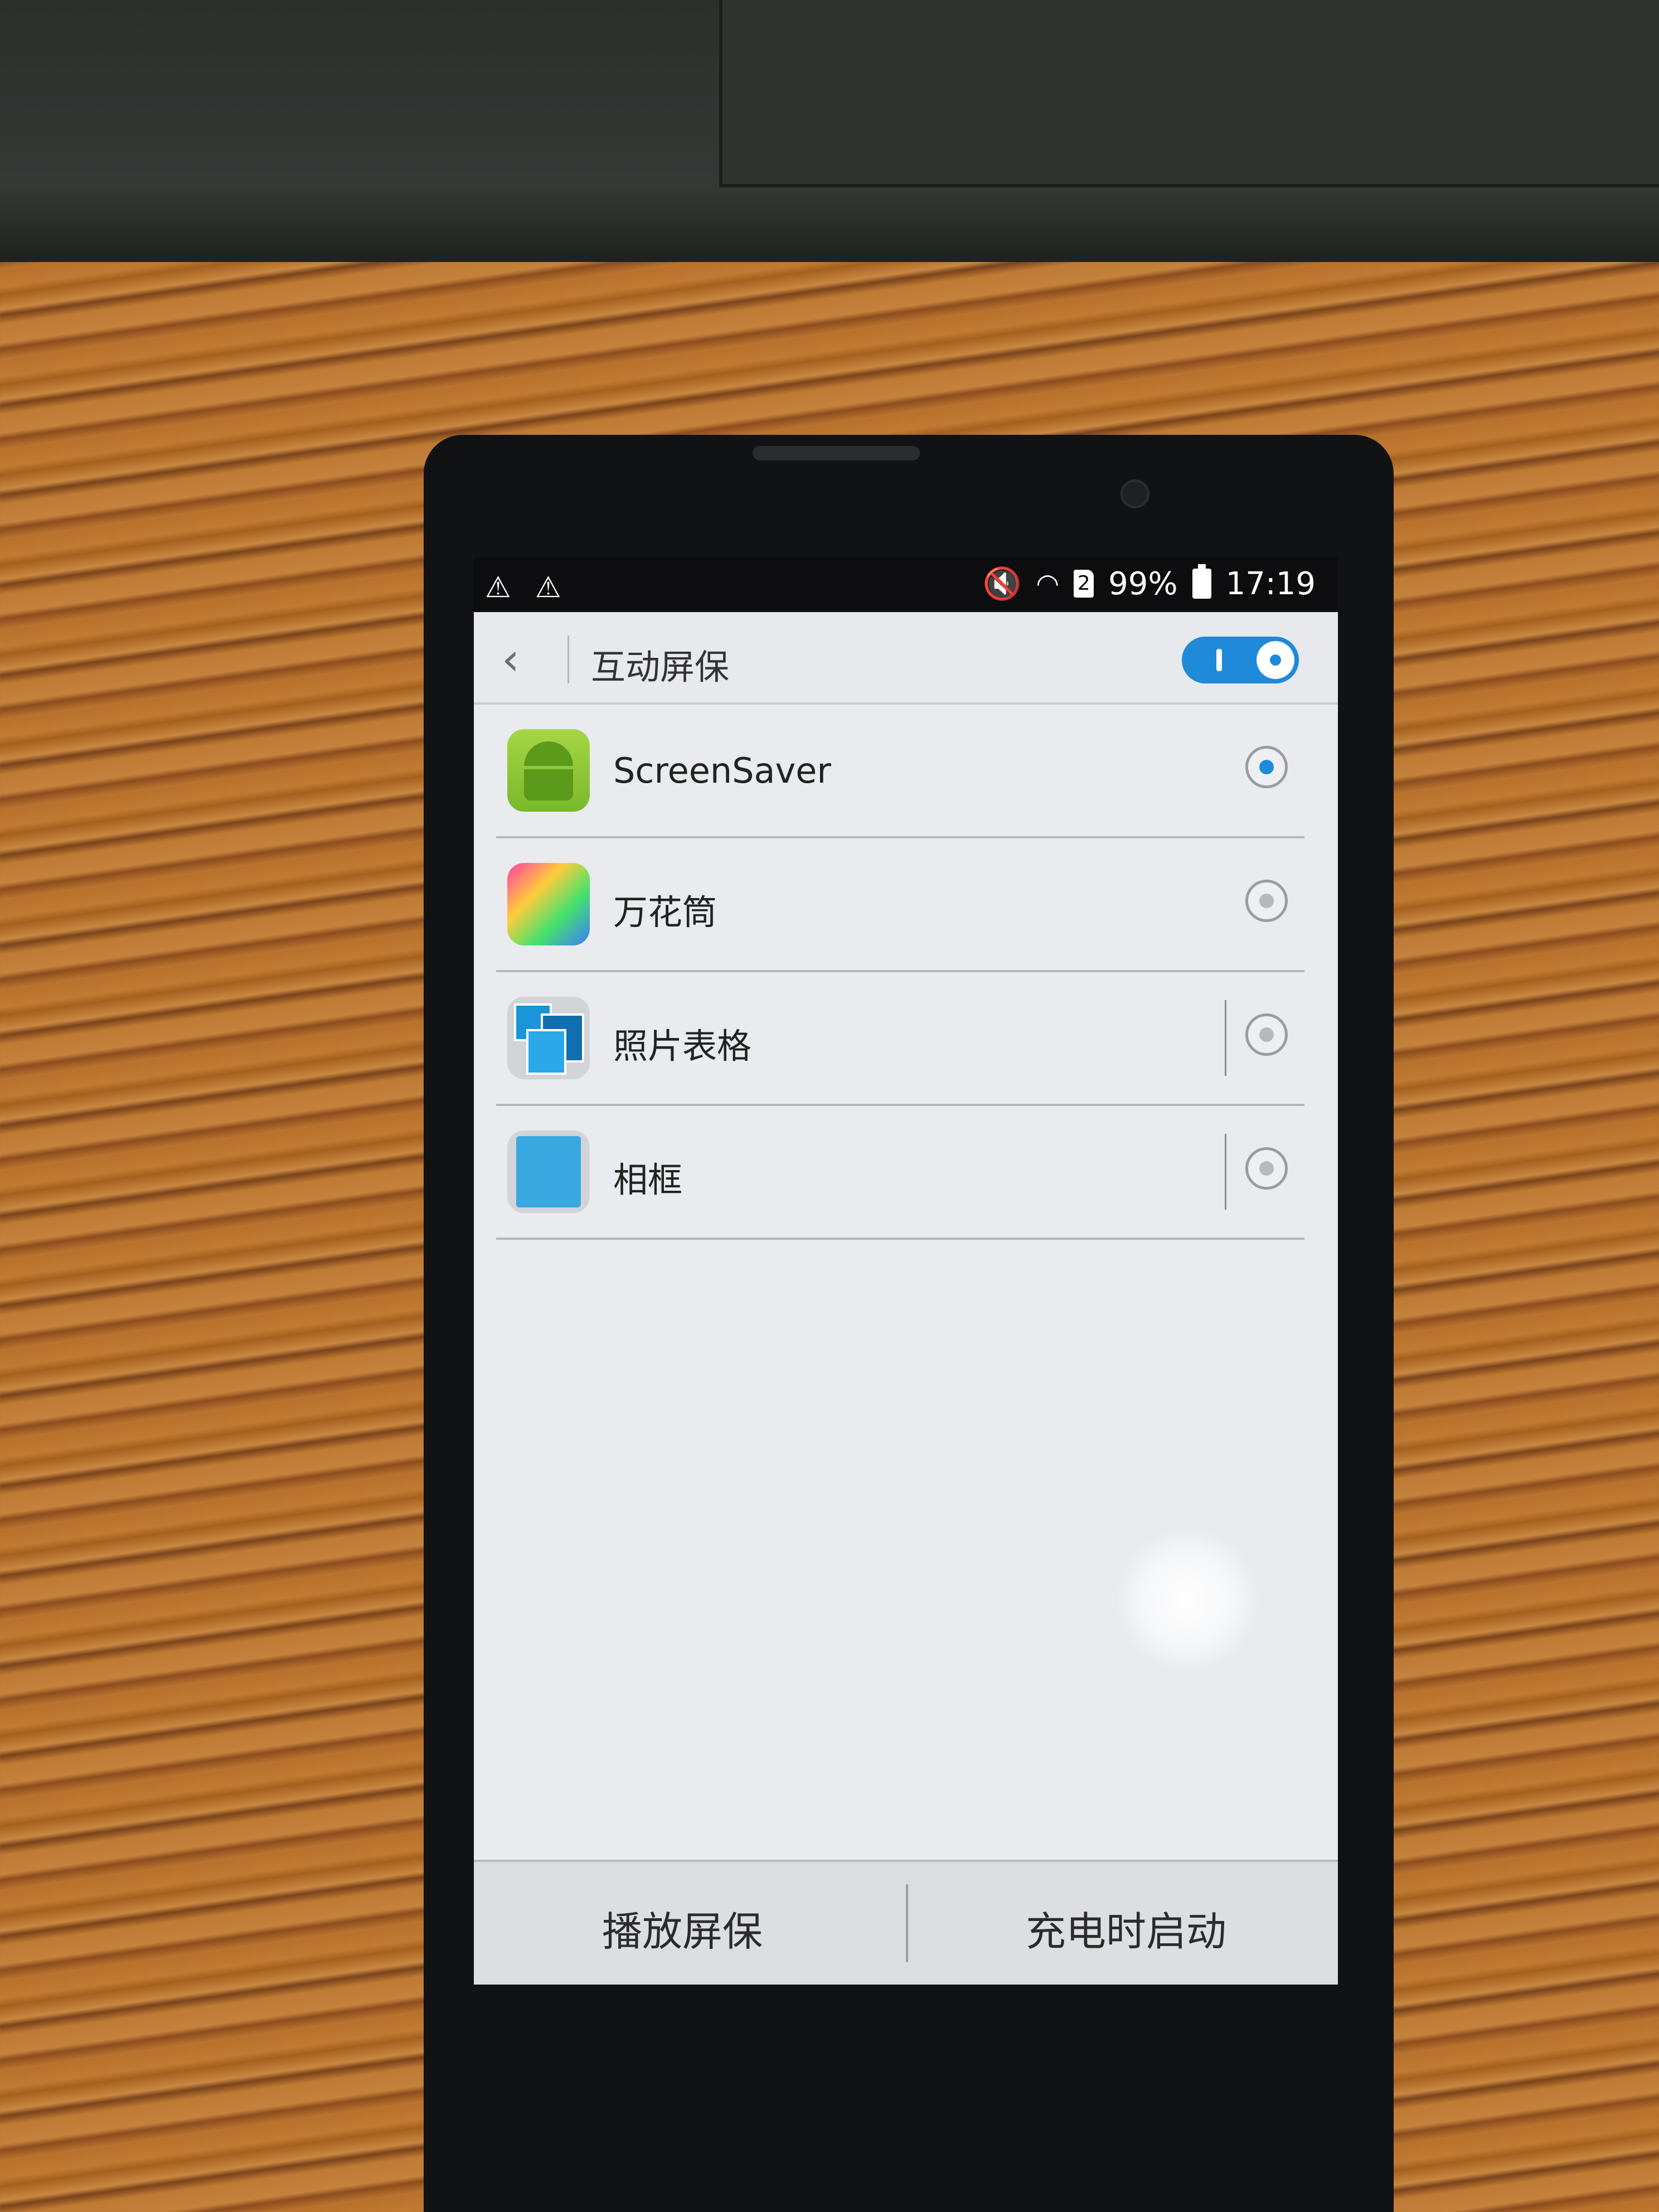 The height and width of the screenshot is (2212, 1659). Describe the element at coordinates (836, 453) in the screenshot. I see `earpiece` at that location.